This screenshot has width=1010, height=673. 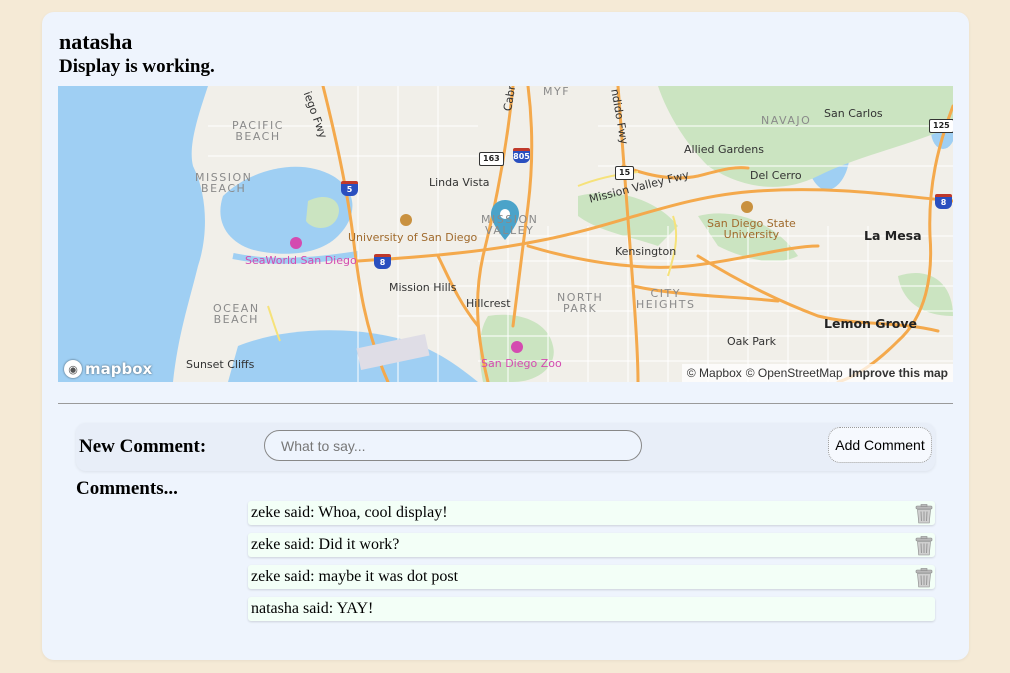 I want to click on mapbox-logo: ◉ mapbox, so click(x=108, y=369).